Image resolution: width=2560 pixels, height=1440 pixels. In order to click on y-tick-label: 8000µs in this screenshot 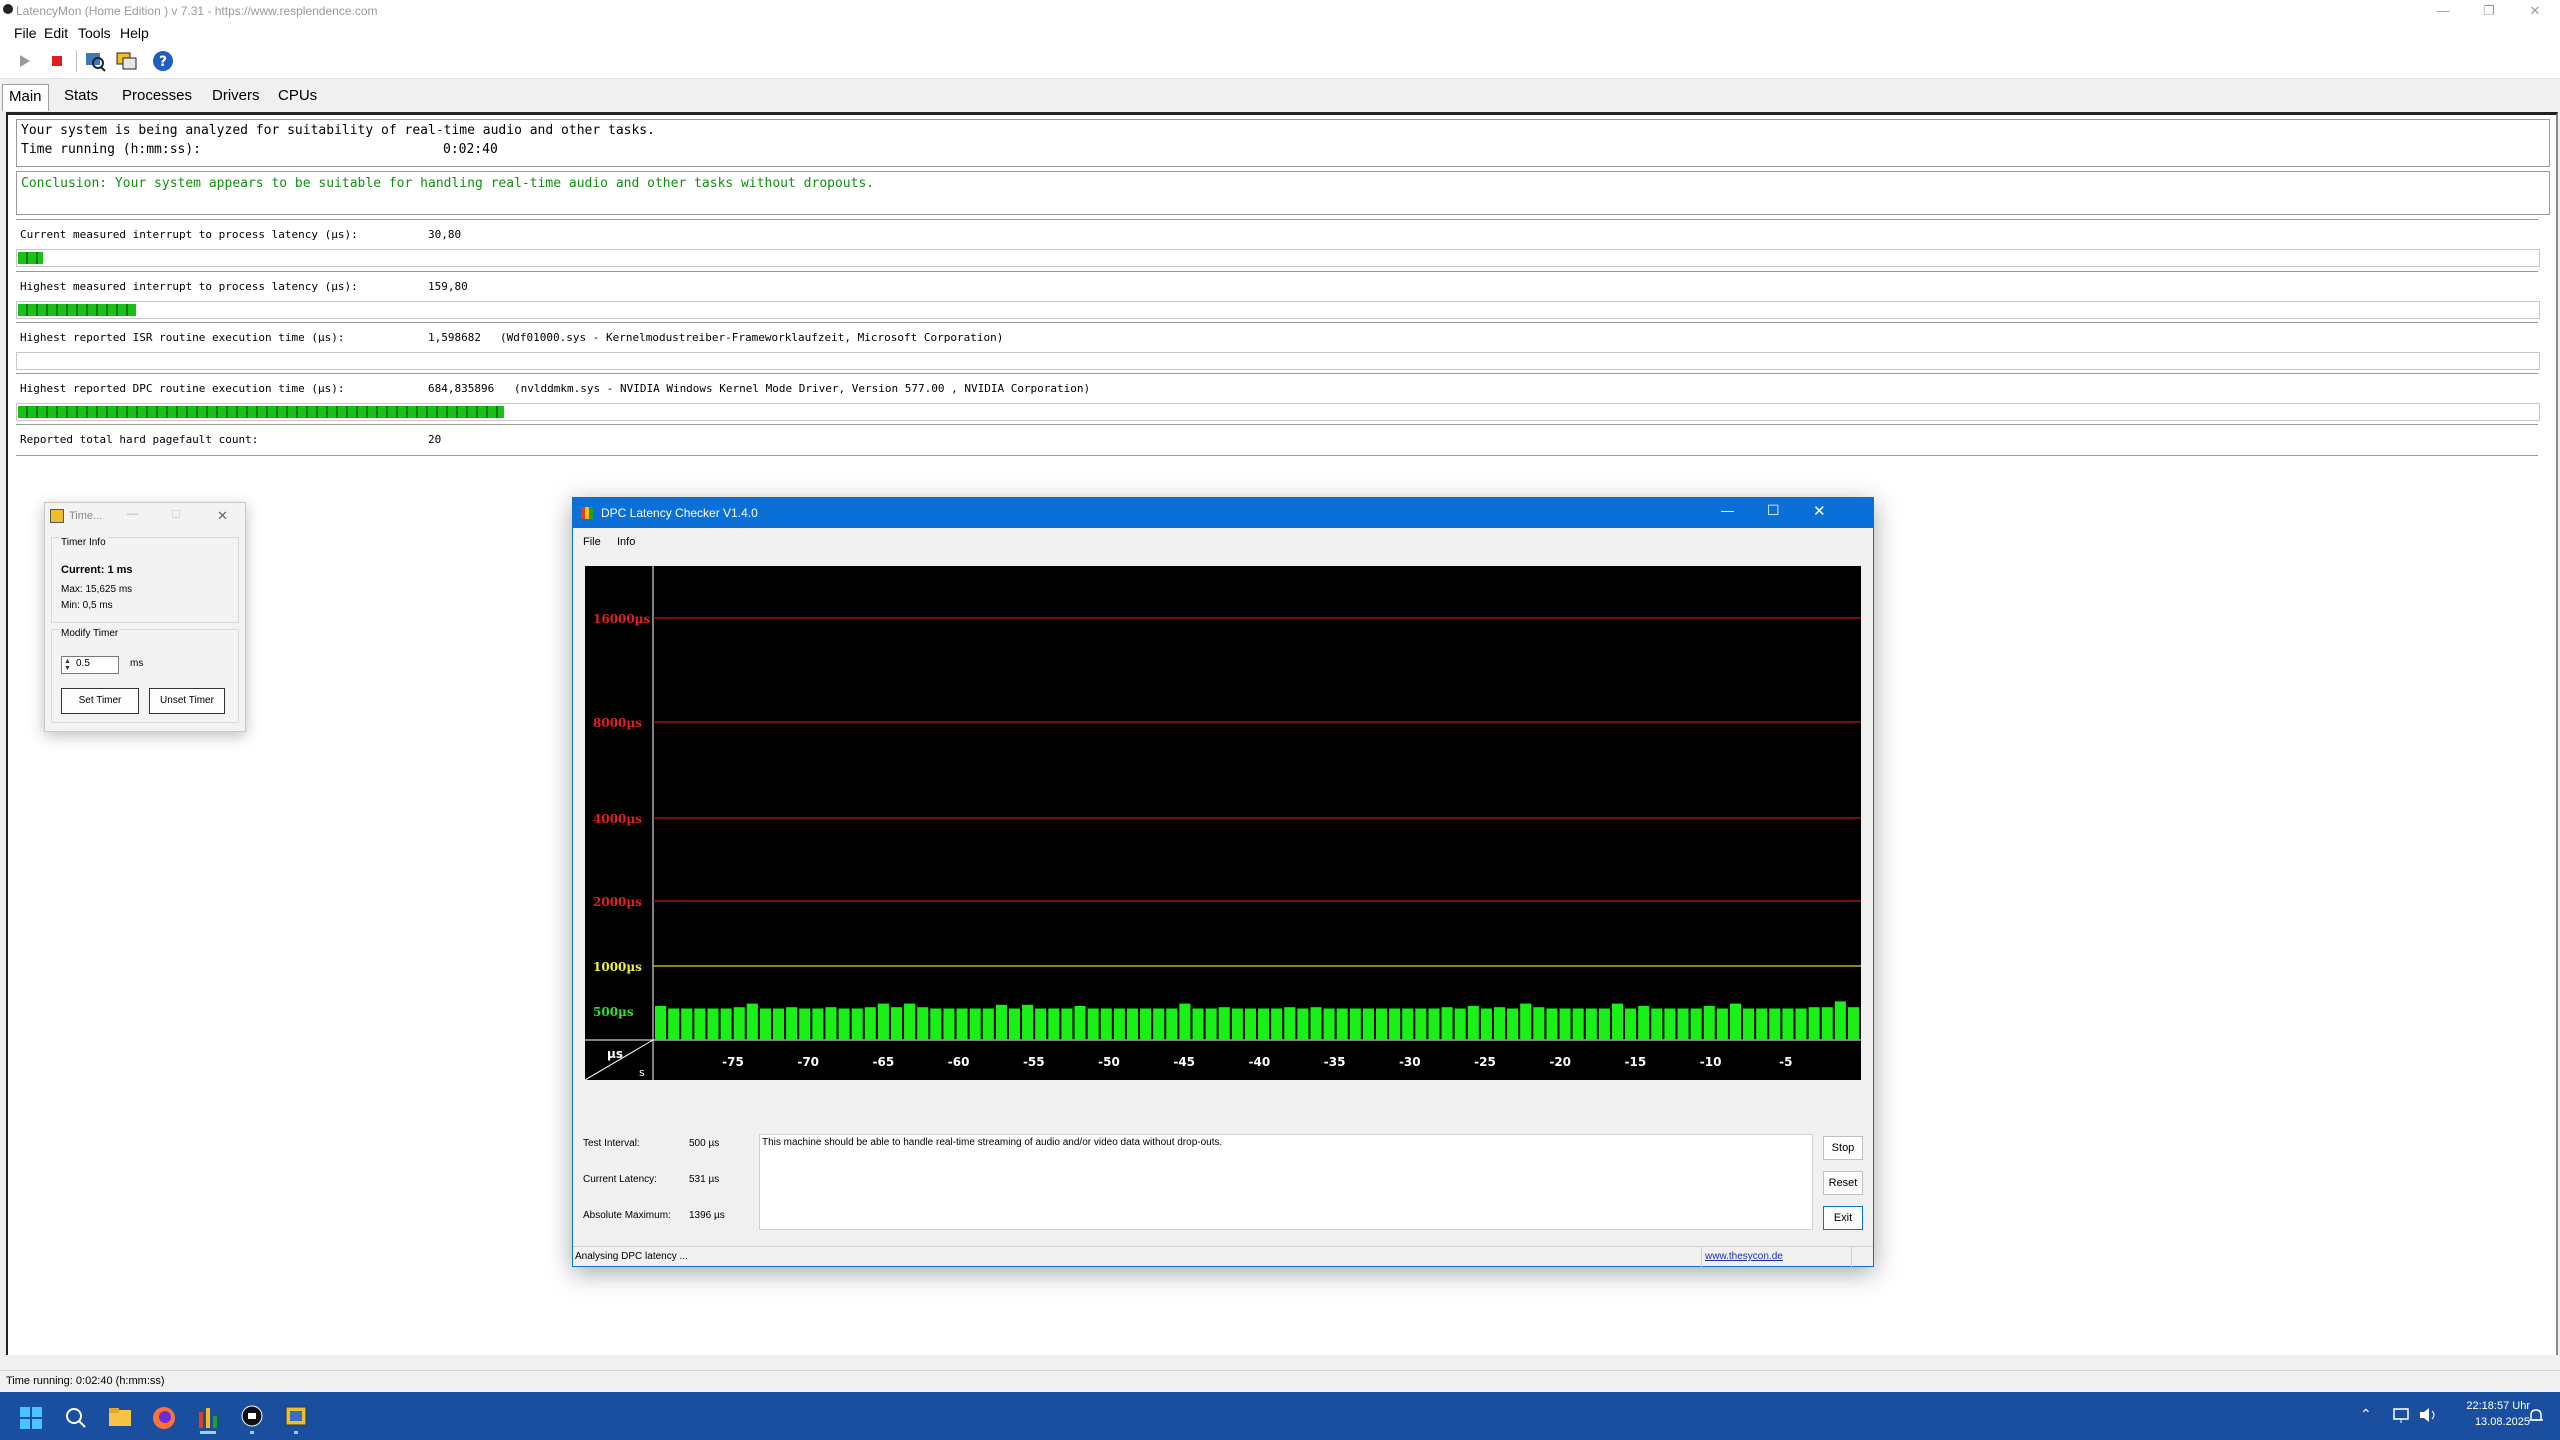, I will do `click(617, 723)`.